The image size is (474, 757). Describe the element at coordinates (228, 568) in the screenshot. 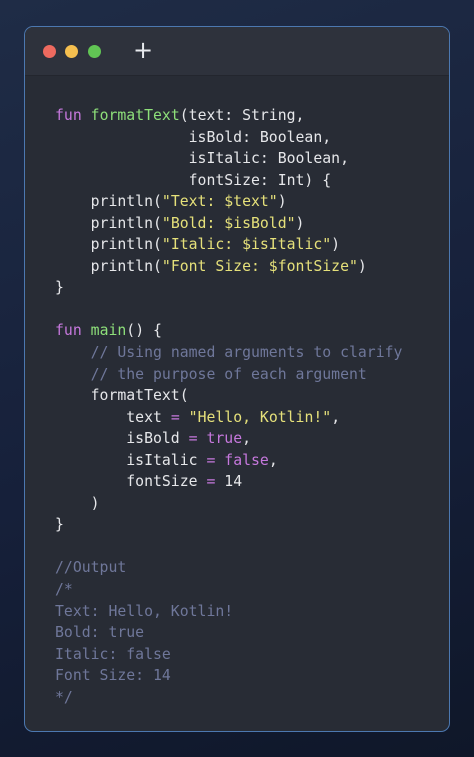

I see `code-line: //Output` at that location.